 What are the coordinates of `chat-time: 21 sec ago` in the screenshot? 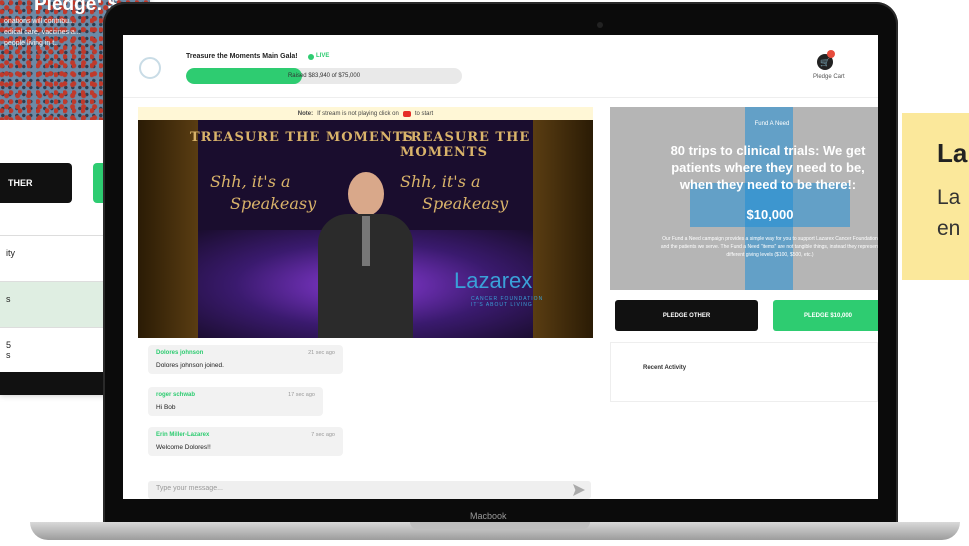 It's located at (321, 353).